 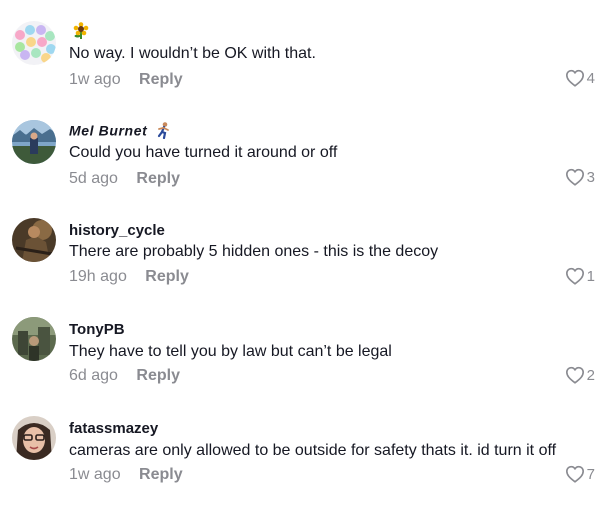 I want to click on comment-username: Mel Burnet, so click(x=120, y=132).